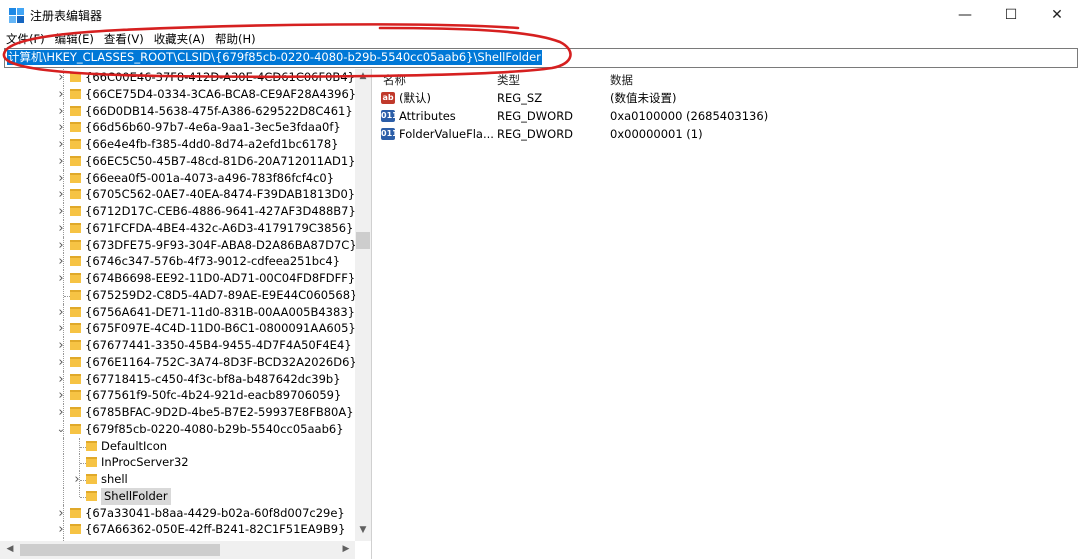  Describe the element at coordinates (508, 80) in the screenshot. I see `column-header-type: 类型` at that location.